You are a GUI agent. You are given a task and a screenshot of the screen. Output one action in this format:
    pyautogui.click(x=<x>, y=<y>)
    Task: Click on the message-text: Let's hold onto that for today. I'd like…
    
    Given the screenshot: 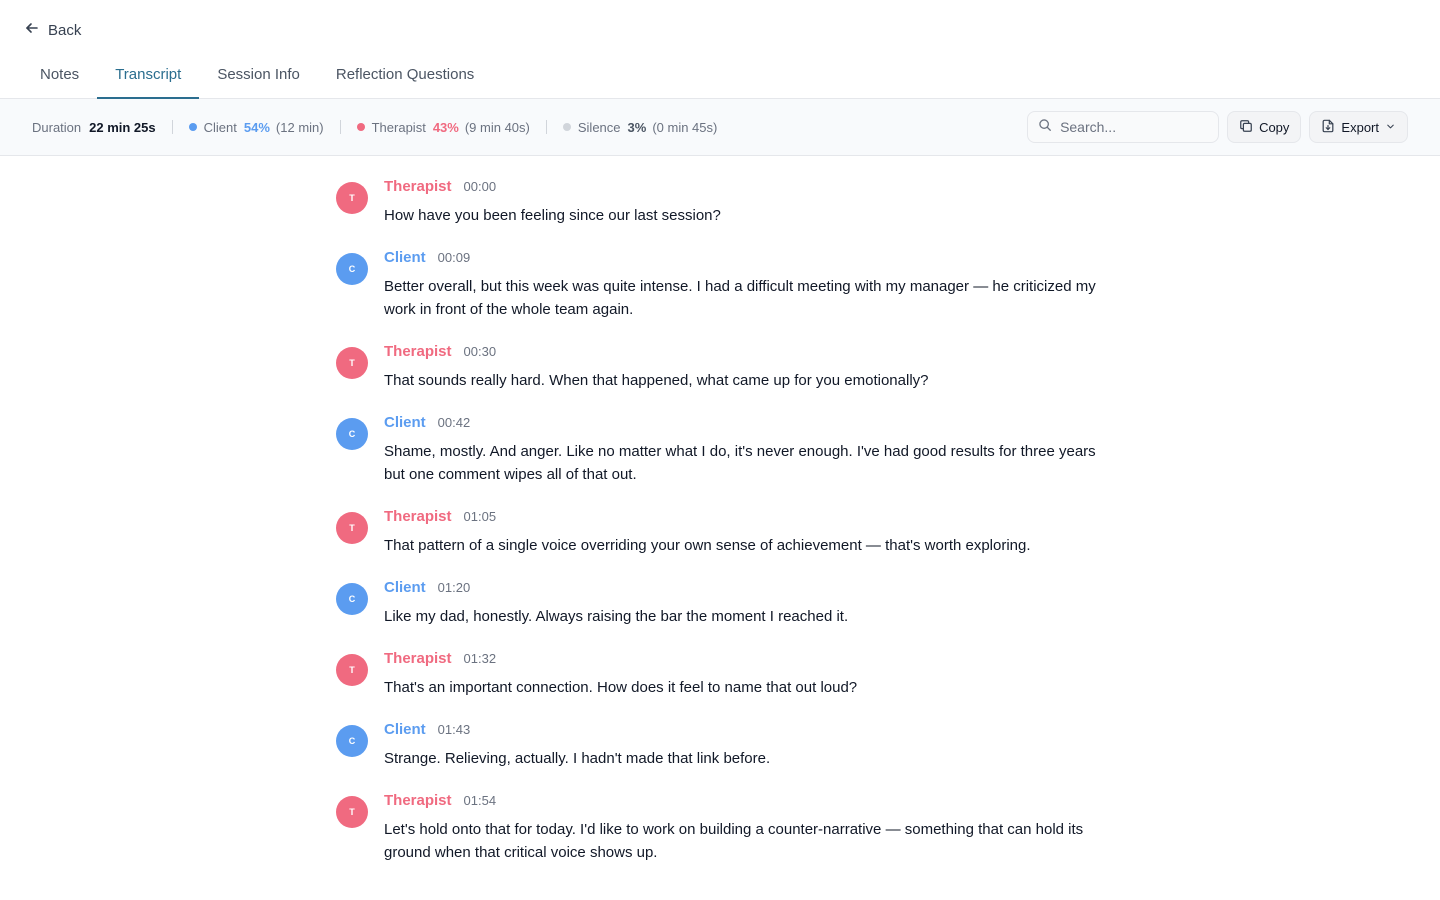 What is the action you would take?
    pyautogui.click(x=734, y=841)
    